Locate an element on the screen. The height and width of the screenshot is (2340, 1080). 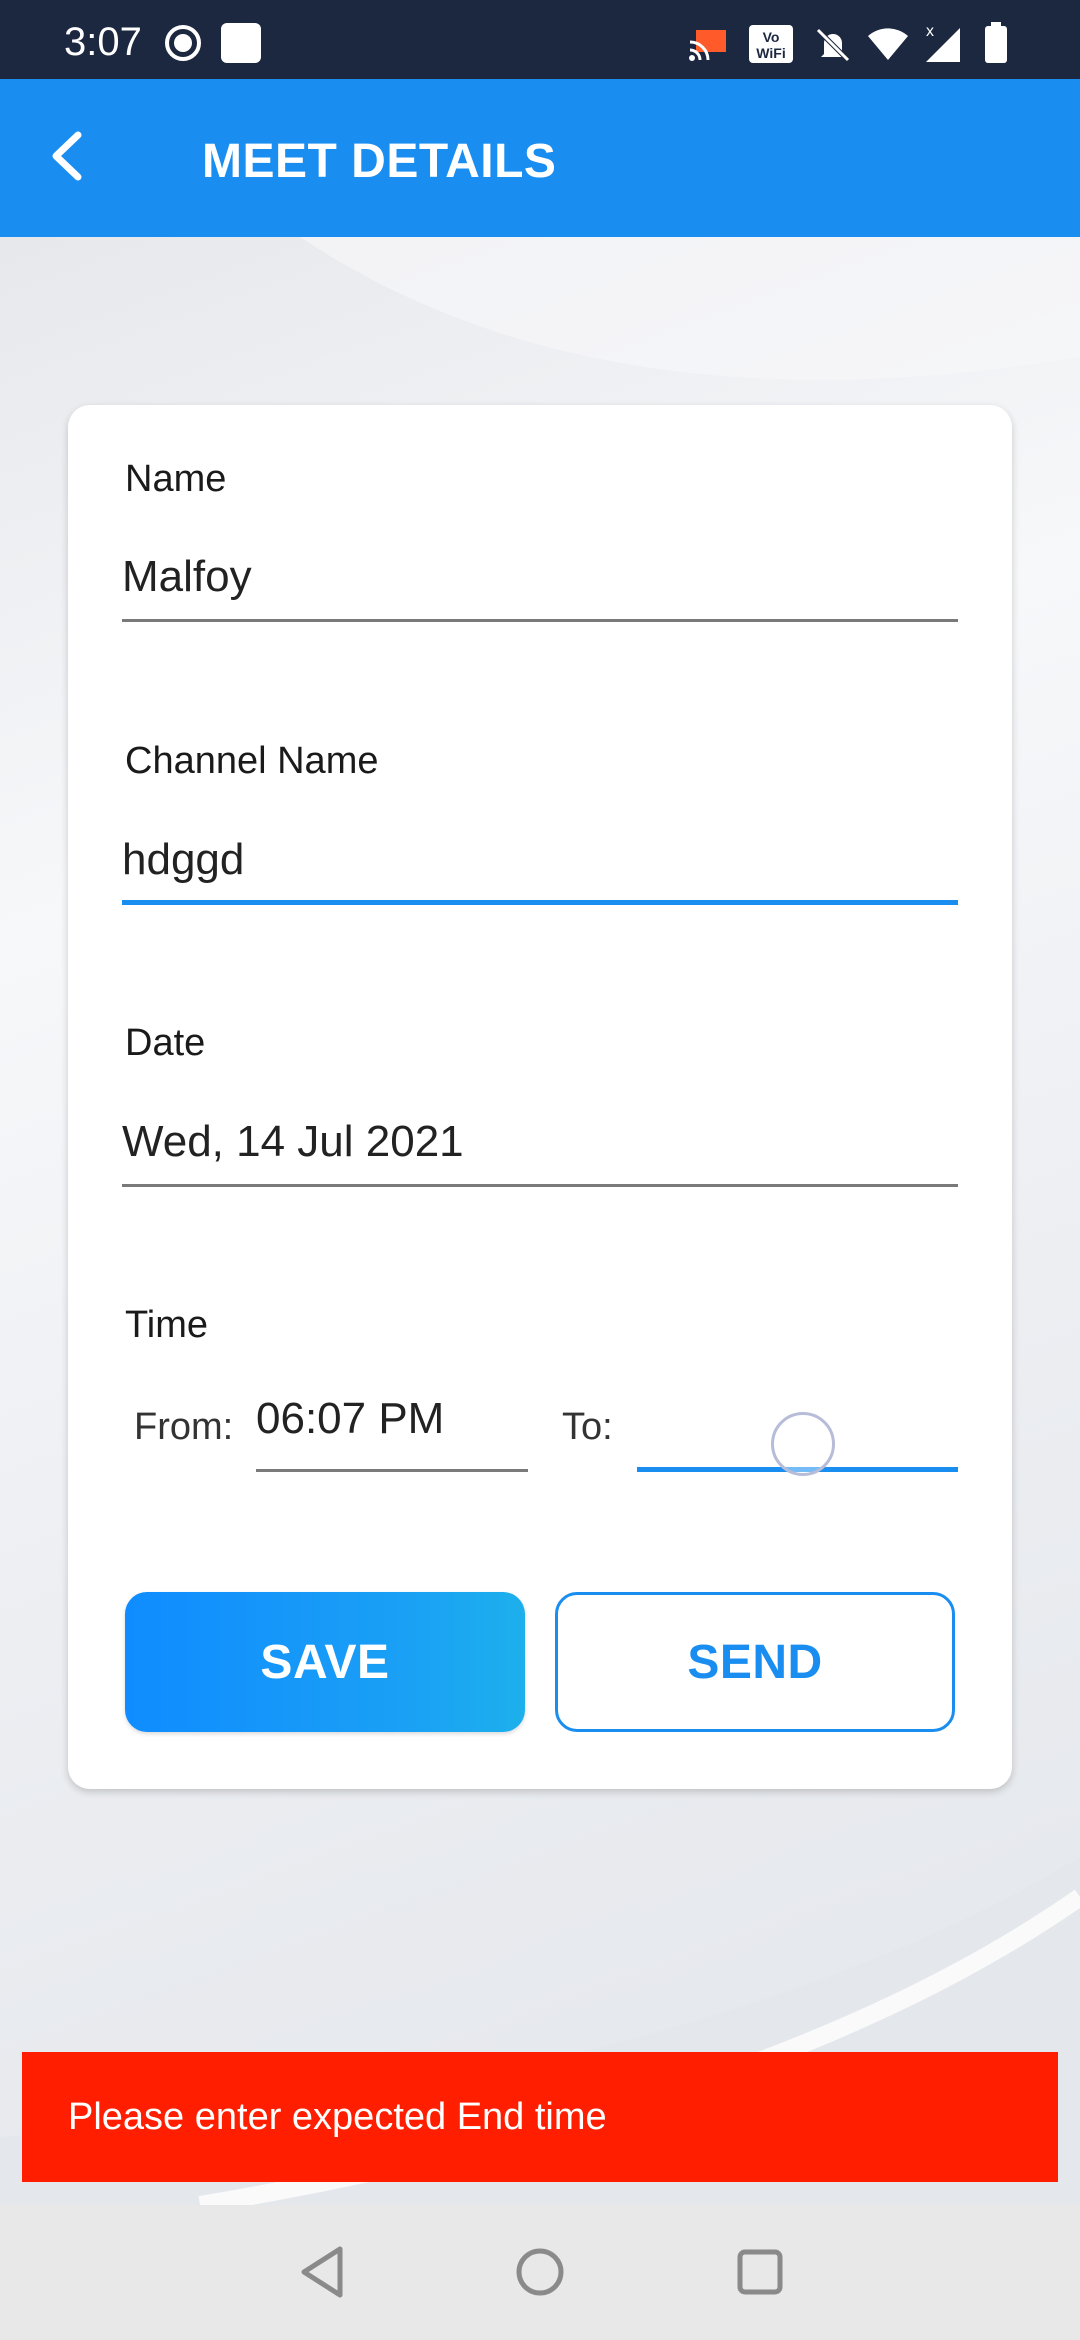
svg-text: x is located at coordinates (930, 31).